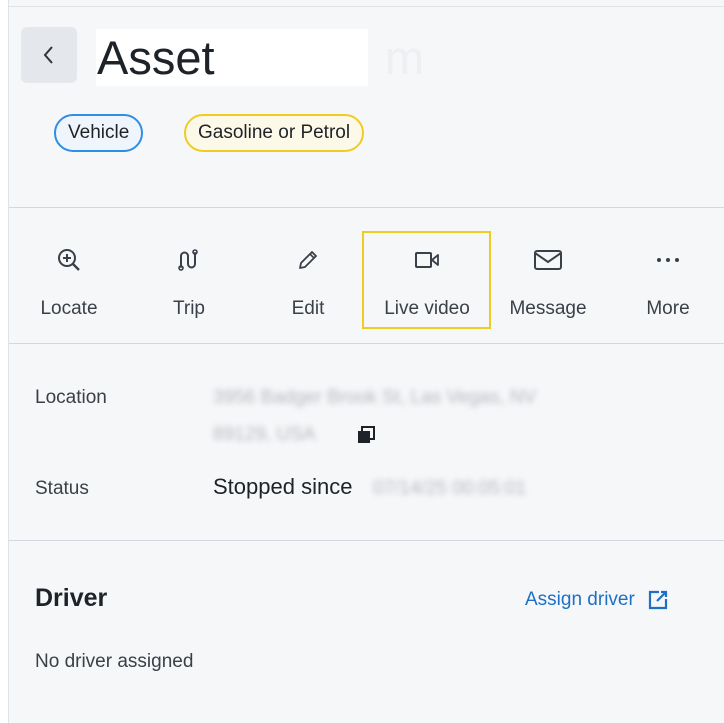 The height and width of the screenshot is (723, 724). What do you see at coordinates (156, 57) in the screenshot?
I see `page-title: Asset` at bounding box center [156, 57].